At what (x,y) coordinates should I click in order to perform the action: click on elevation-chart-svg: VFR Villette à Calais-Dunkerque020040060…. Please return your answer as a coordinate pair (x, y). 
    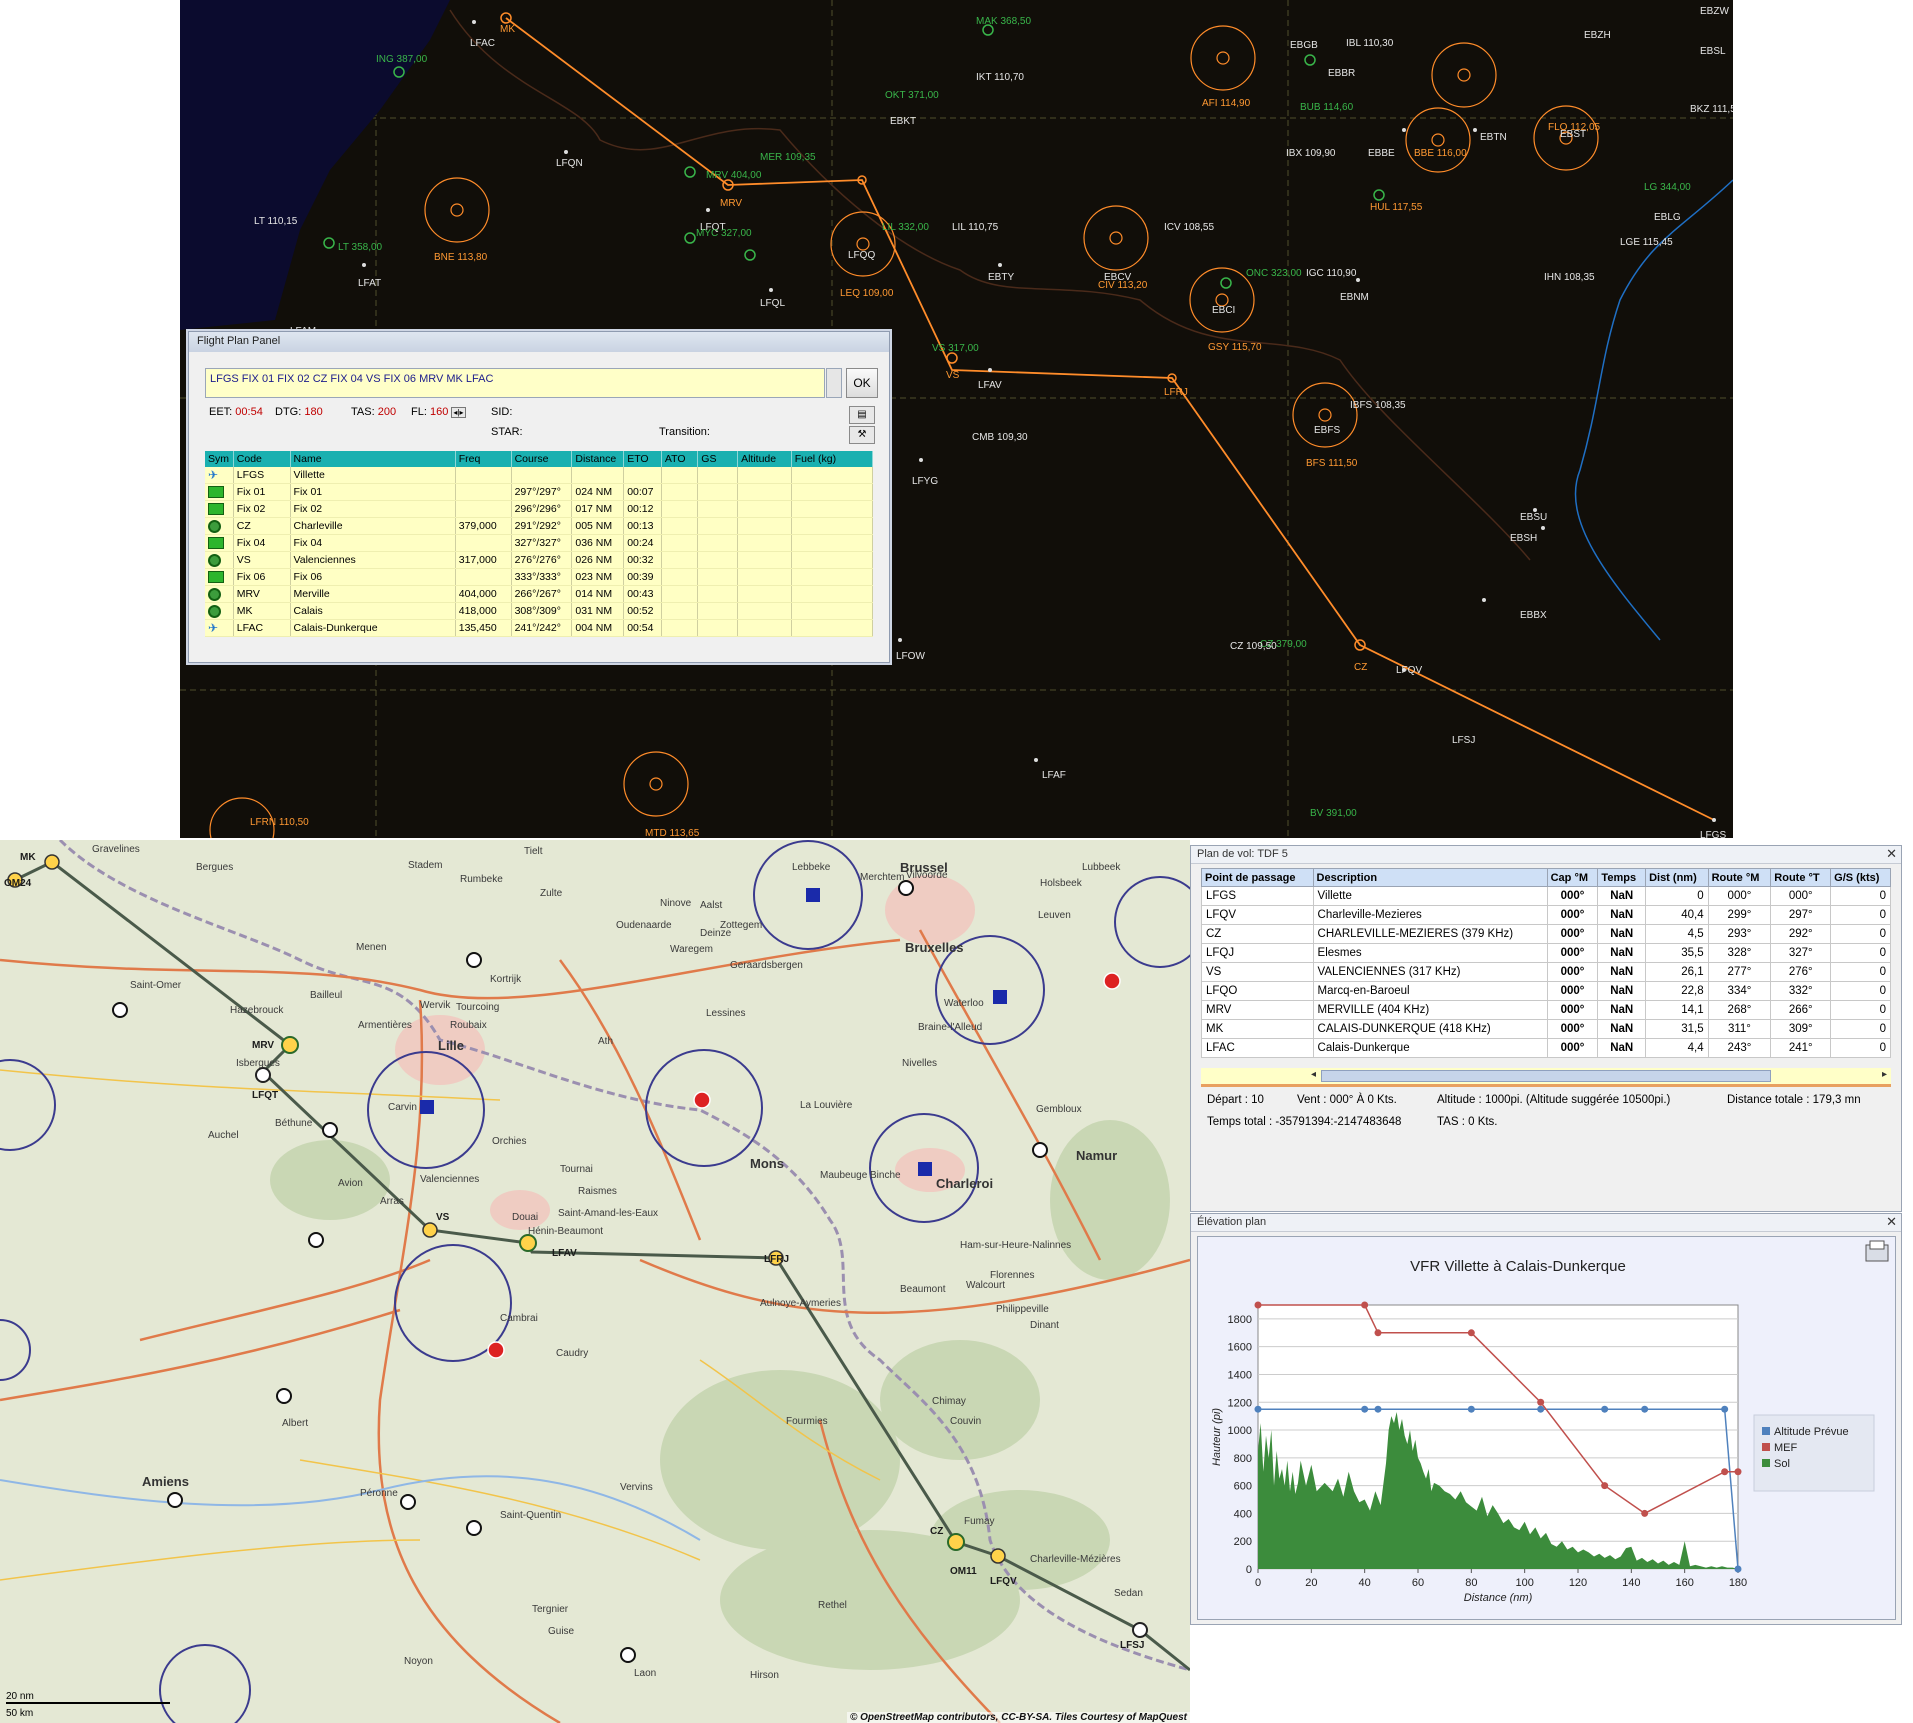
    Looking at the image, I should click on (1550, 1422).